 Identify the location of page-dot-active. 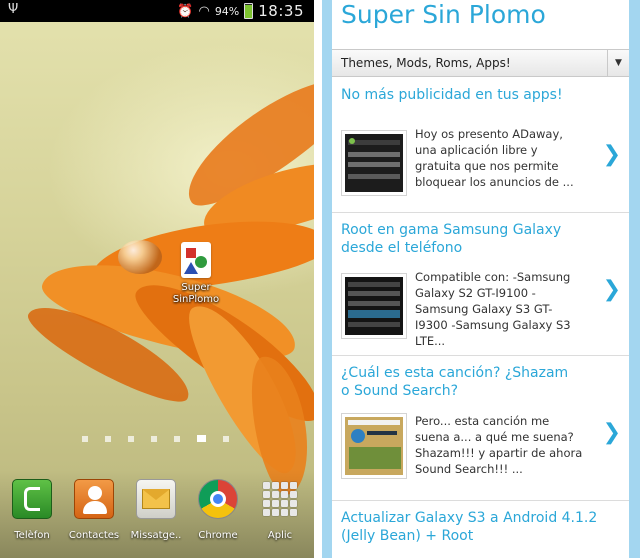
(201, 438).